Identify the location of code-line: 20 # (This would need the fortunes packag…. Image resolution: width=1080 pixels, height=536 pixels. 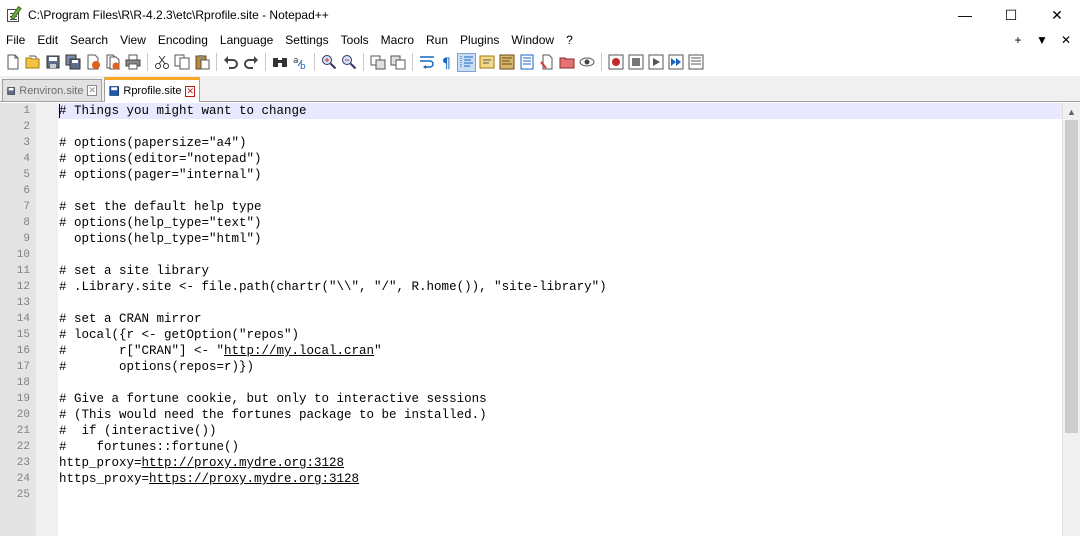
(531, 415).